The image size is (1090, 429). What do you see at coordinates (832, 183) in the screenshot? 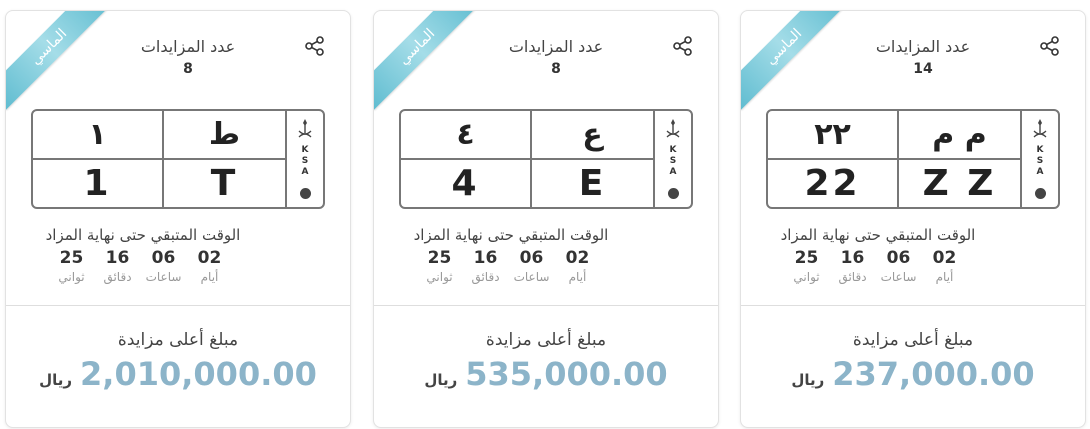
I see `plate-english-numbers: 22` at bounding box center [832, 183].